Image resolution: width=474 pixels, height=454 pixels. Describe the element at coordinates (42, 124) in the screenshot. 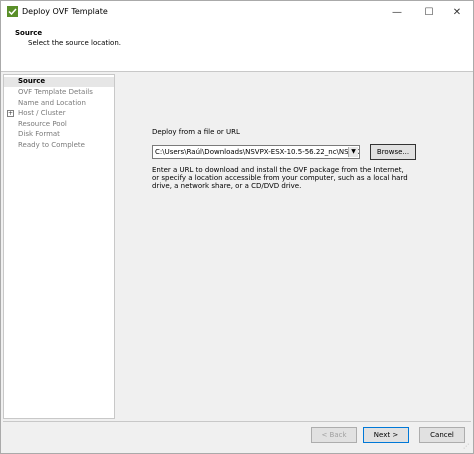

I see `step-resource-pool: Resource Pool` at that location.